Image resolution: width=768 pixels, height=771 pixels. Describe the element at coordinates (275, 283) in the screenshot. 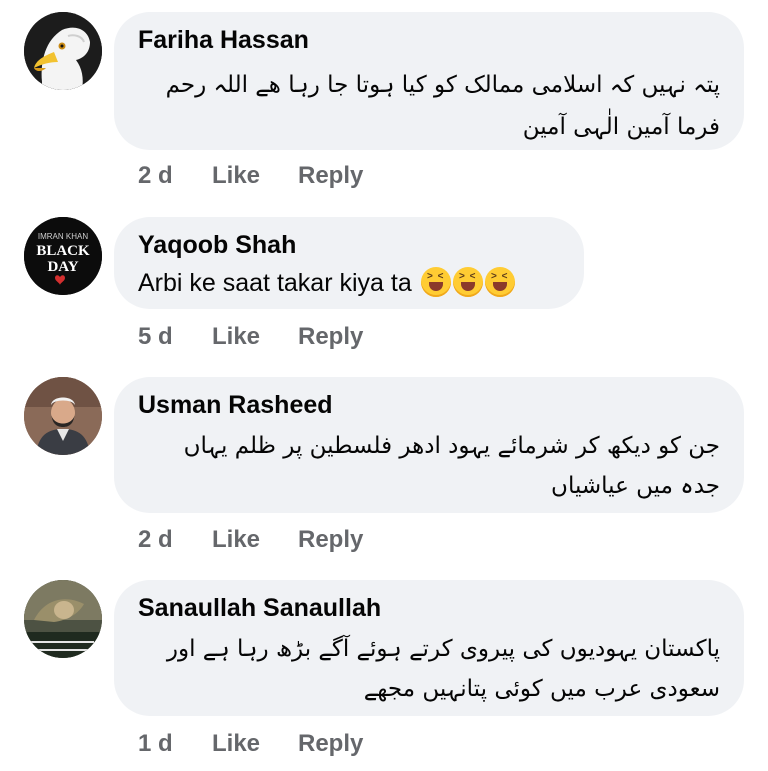

I see `comment-text-body: Arbi ke saat takar kiya ta` at that location.